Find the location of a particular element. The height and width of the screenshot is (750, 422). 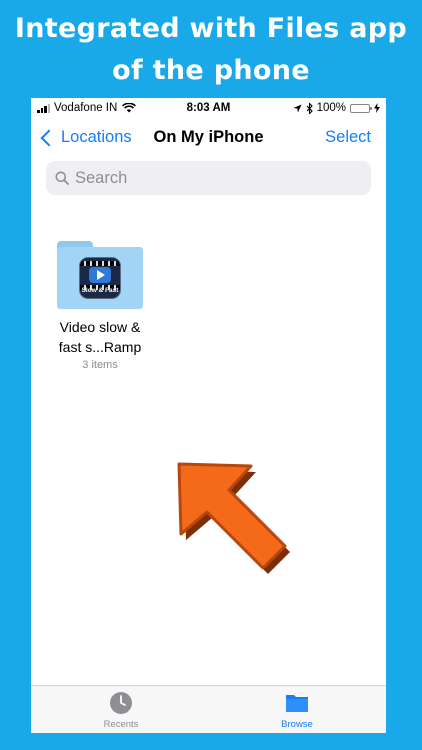

headline-line-2: of the phone is located at coordinates (211, 70).